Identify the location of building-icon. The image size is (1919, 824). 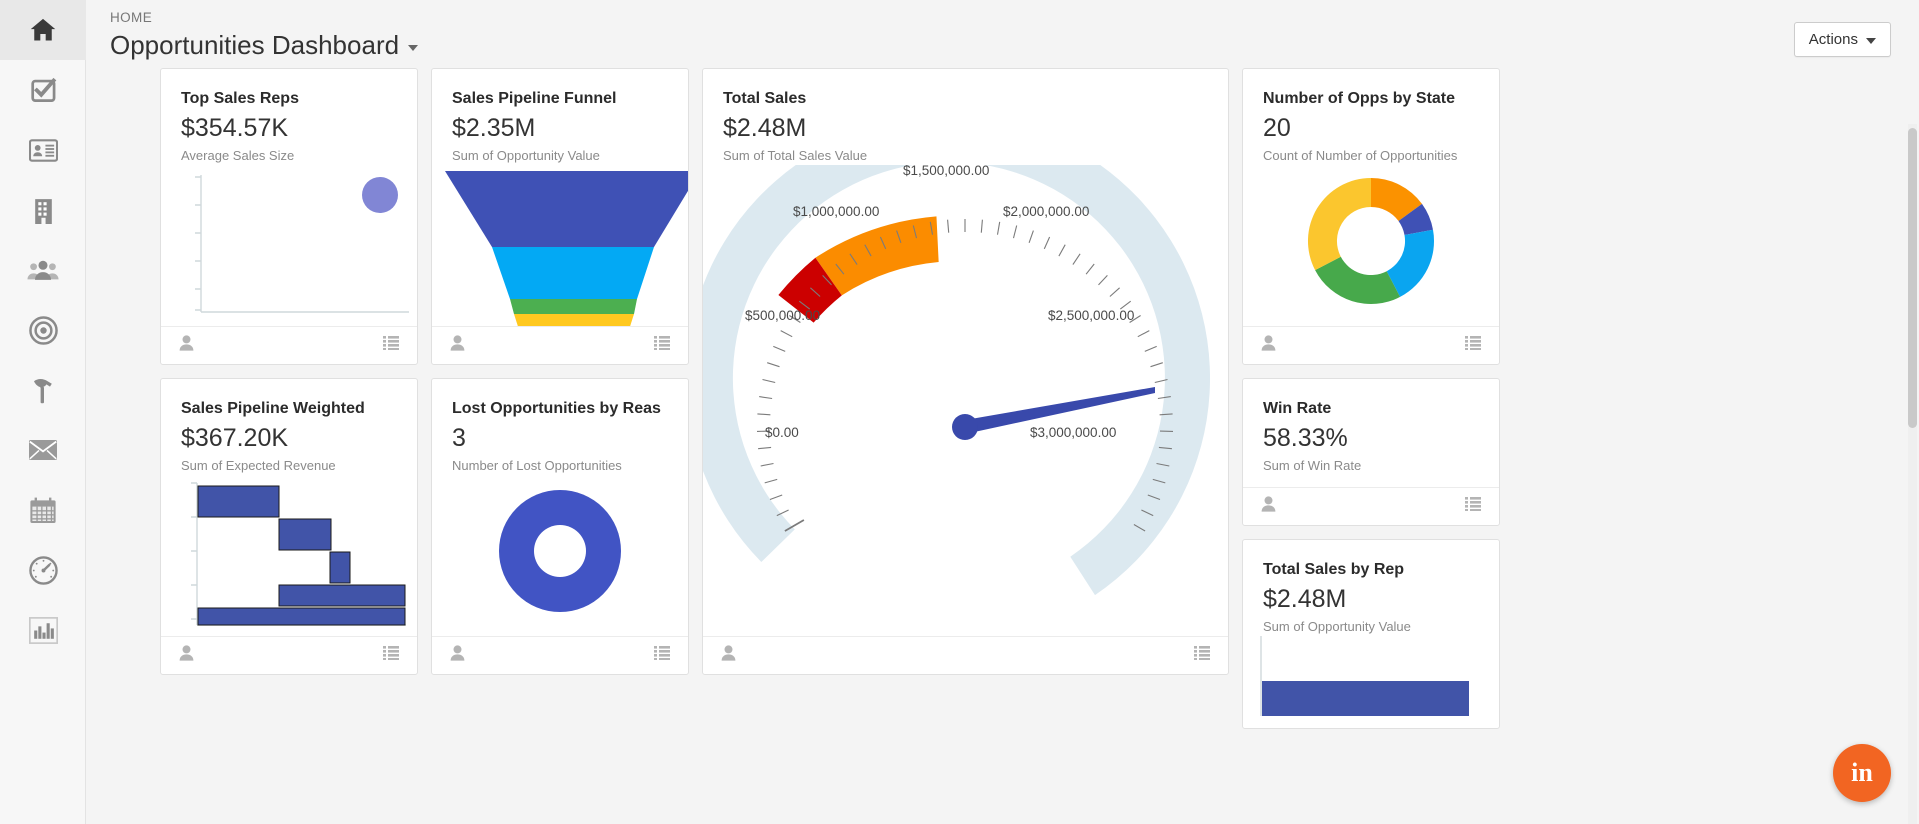
(43, 210).